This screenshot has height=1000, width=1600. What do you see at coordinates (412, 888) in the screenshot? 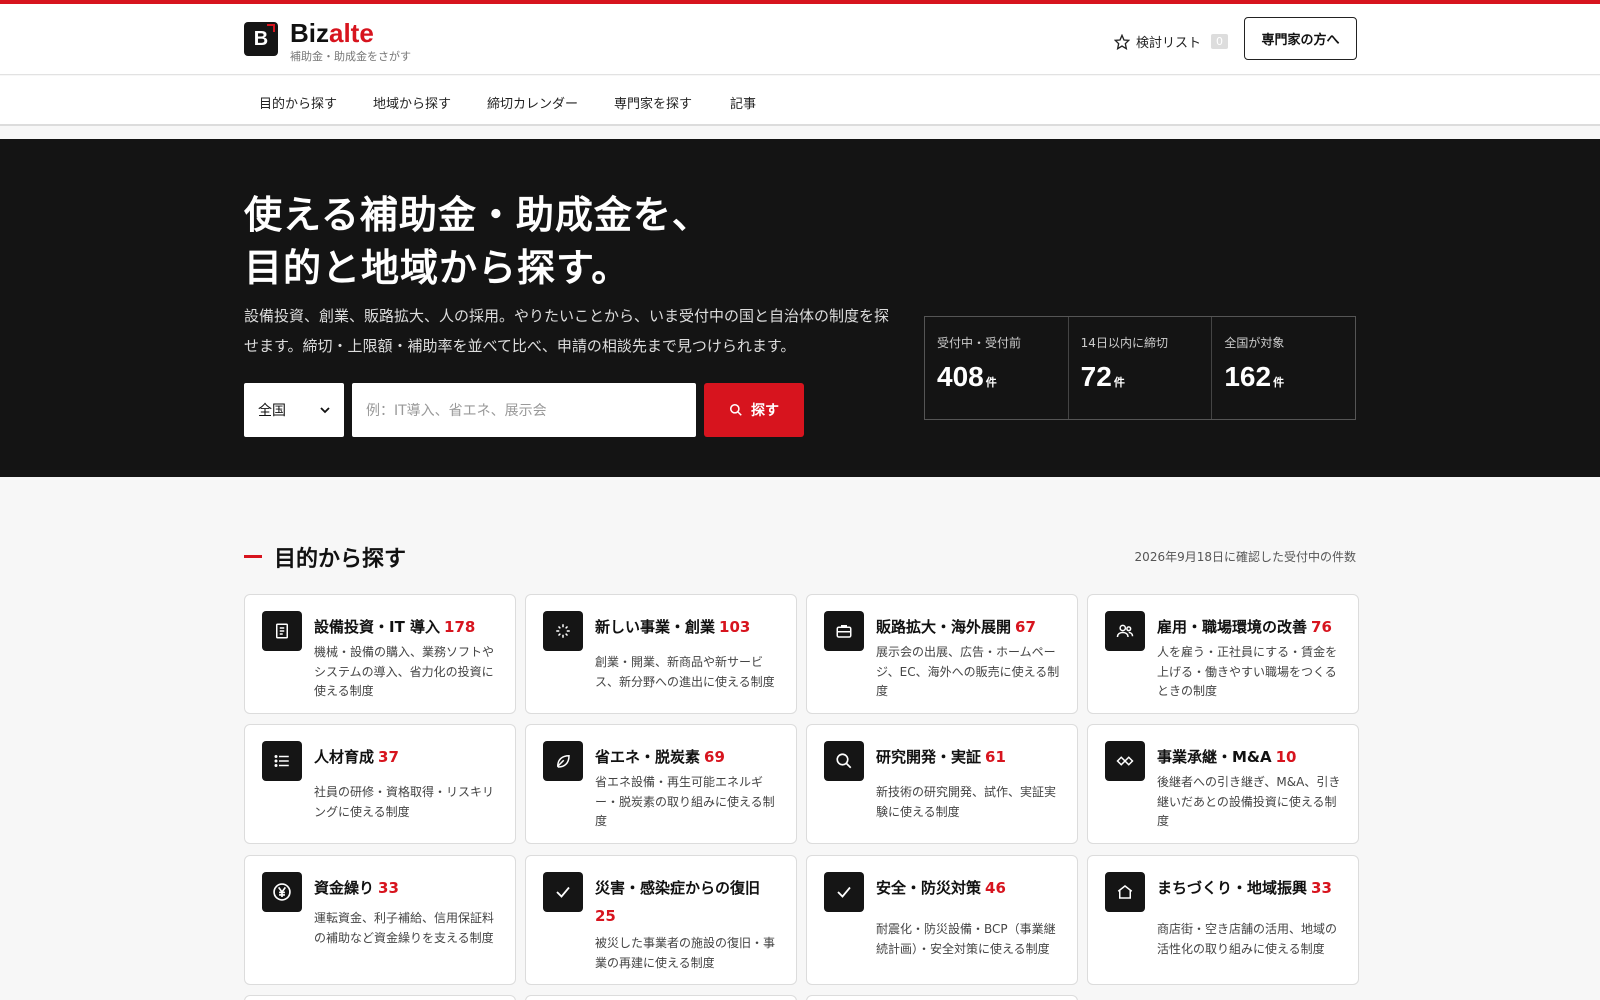
I see `card-title: 資金繰り 33` at bounding box center [412, 888].